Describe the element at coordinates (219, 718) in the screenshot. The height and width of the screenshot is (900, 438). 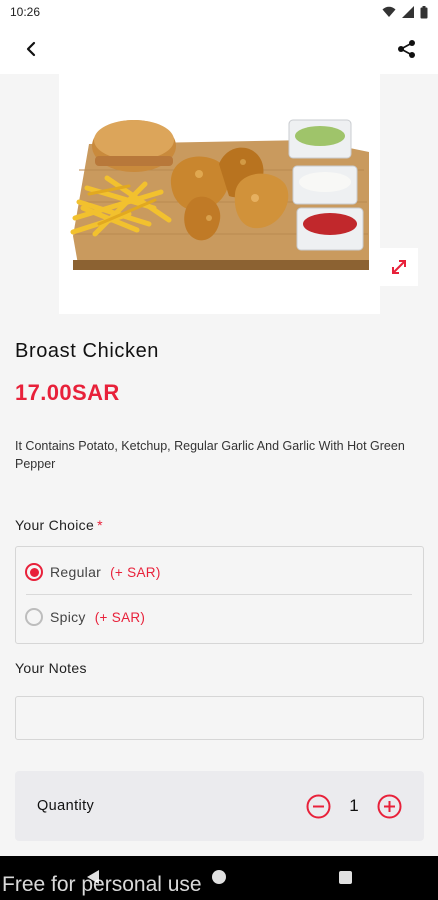
I see `notes-input` at that location.